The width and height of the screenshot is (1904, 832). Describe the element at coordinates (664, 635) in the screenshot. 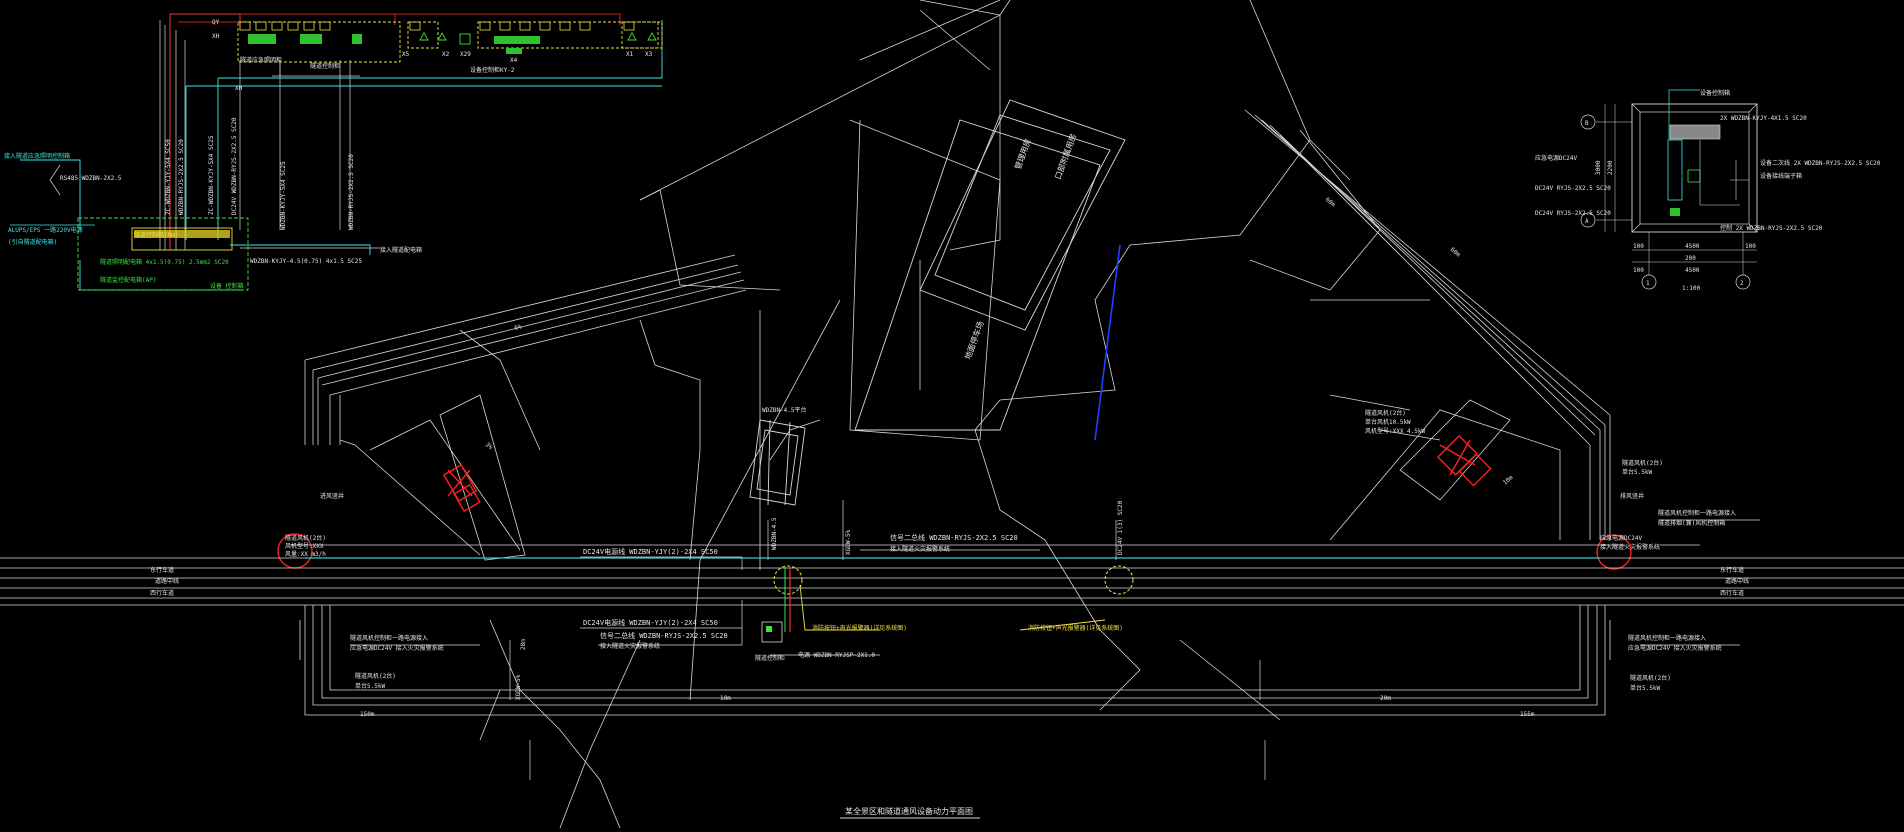

I see `cable-d: 信号二总线 WDZBN-RYJS-2X2.5 SC20` at that location.